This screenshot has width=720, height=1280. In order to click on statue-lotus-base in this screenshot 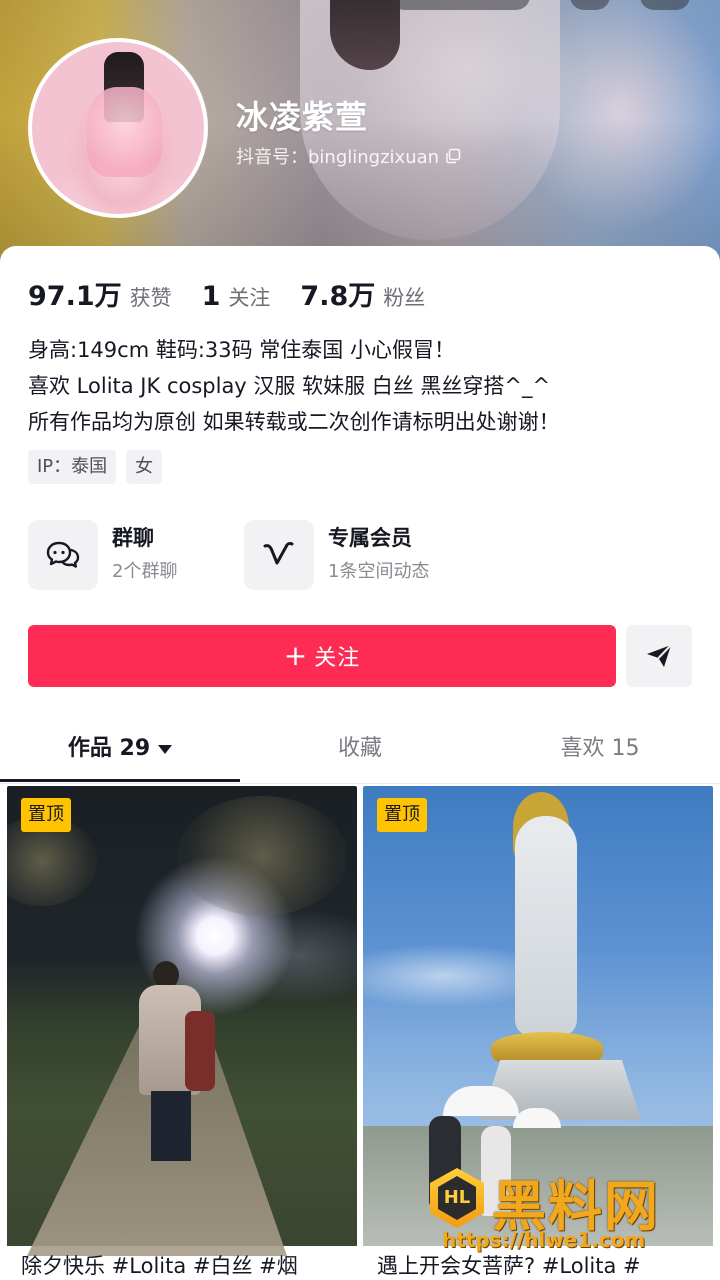, I will do `click(547, 1047)`.